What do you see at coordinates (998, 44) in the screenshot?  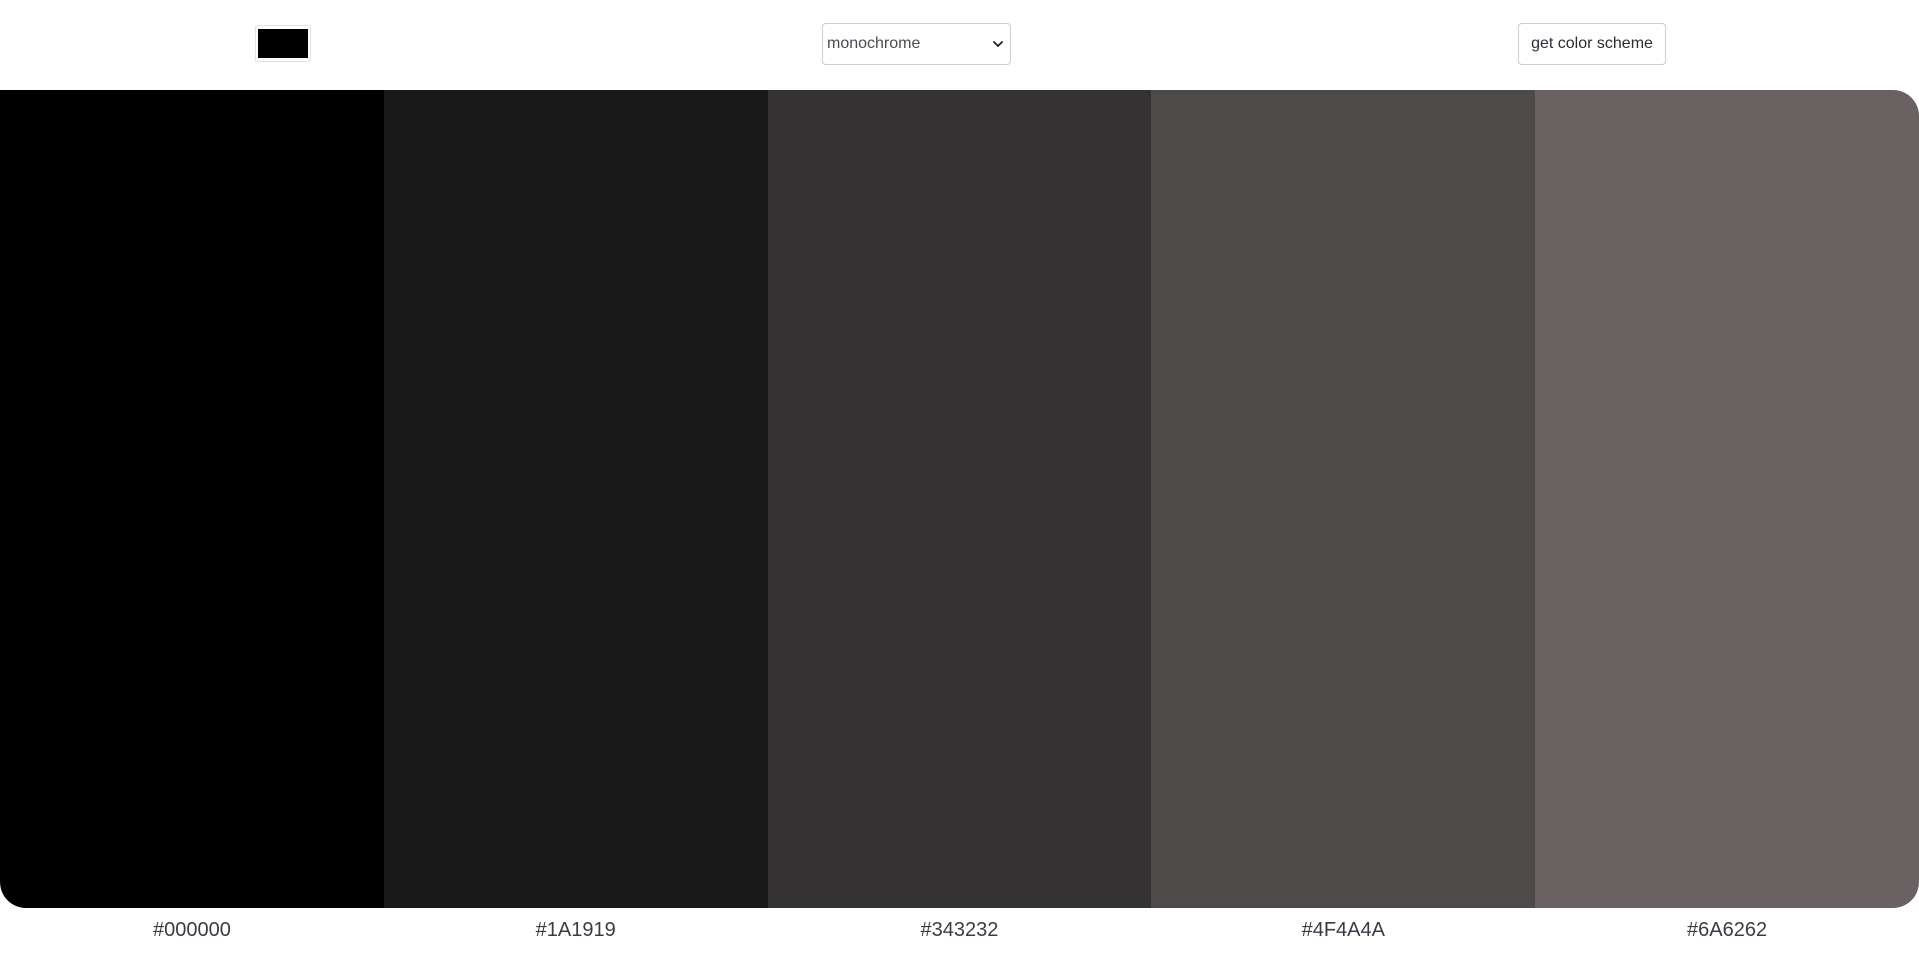 I see `chevron-down-icon` at bounding box center [998, 44].